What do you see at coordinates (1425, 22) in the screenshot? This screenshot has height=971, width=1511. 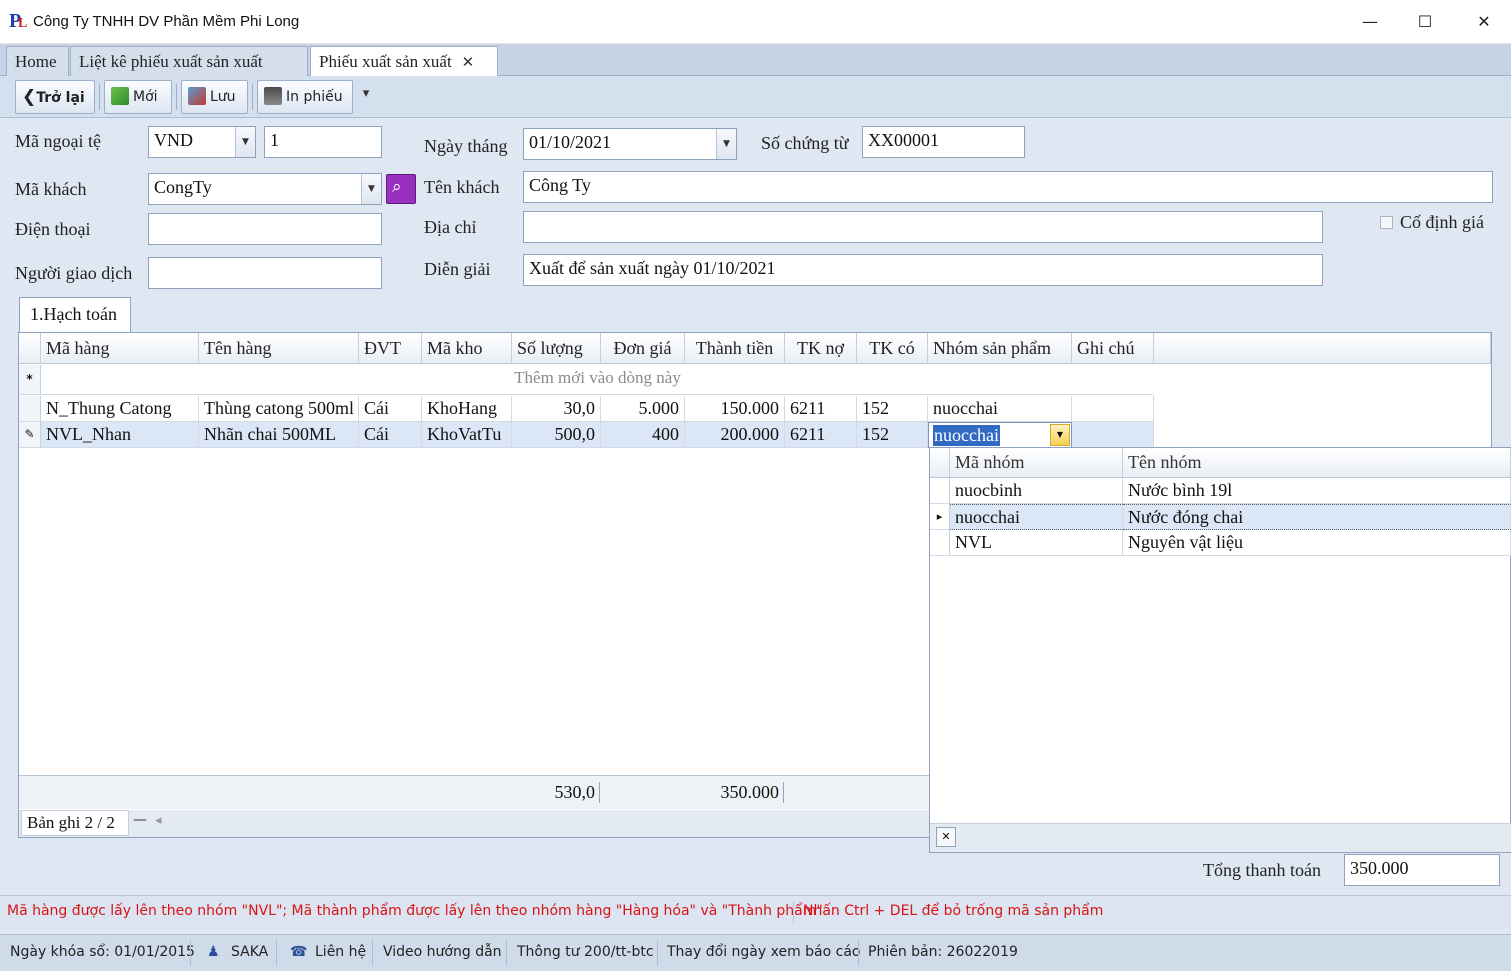 I see `maximize-button: ☐` at bounding box center [1425, 22].